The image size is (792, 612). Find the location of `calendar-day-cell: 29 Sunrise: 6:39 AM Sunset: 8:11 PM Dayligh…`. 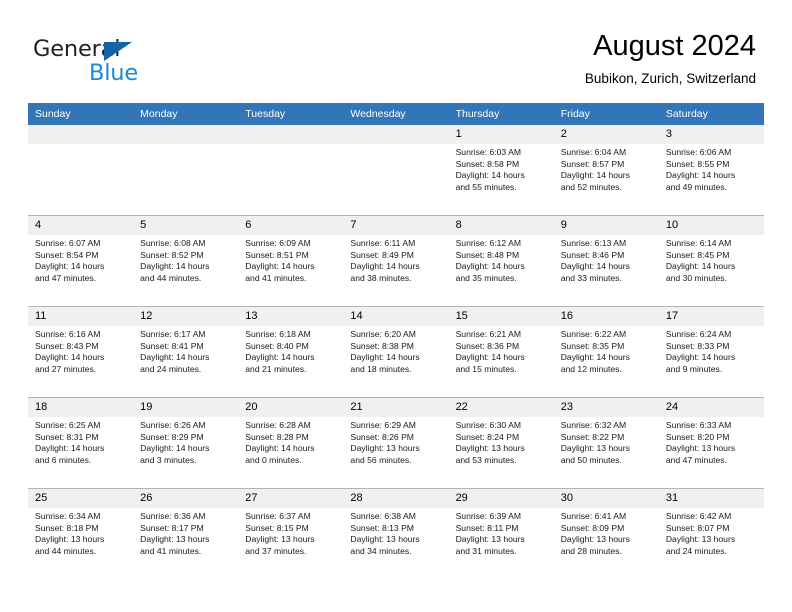

calendar-day-cell: 29 Sunrise: 6:39 AM Sunset: 8:11 PM Dayligh… is located at coordinates (501, 533).